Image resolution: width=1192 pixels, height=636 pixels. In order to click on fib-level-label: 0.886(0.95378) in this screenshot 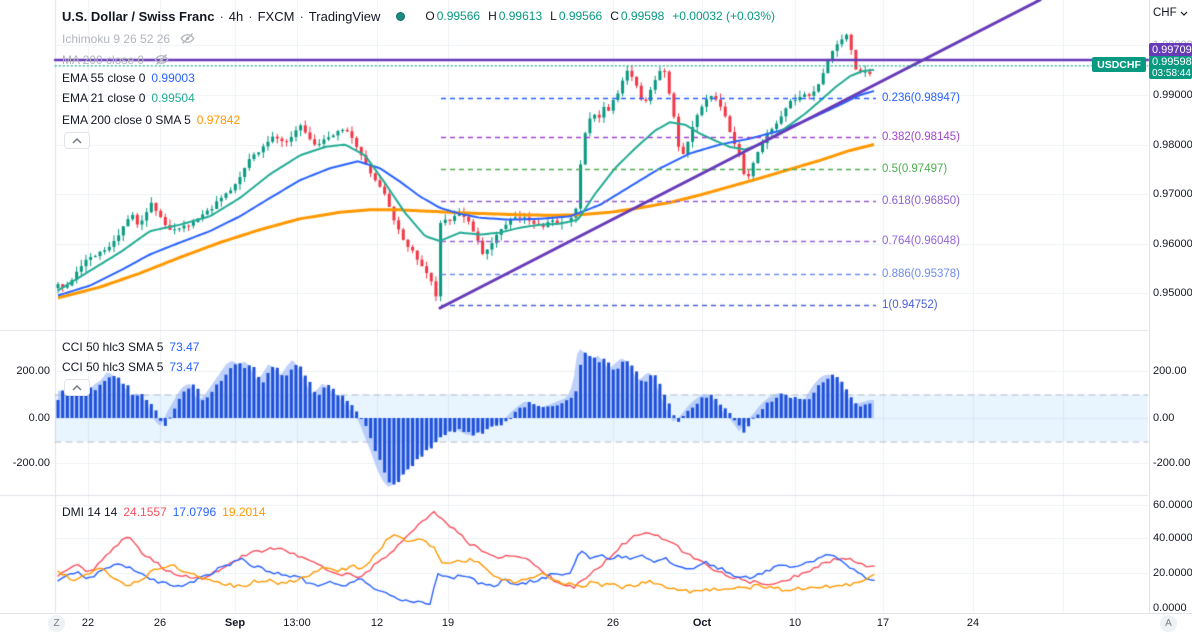, I will do `click(921, 274)`.